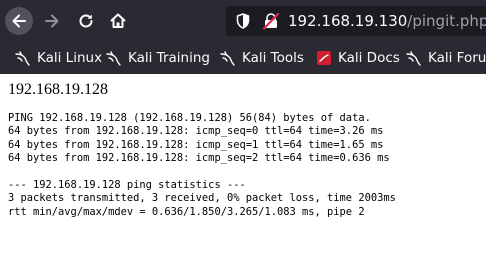  I want to click on address-bar: 192.168.19.130/pingit.php, so click(356, 21).